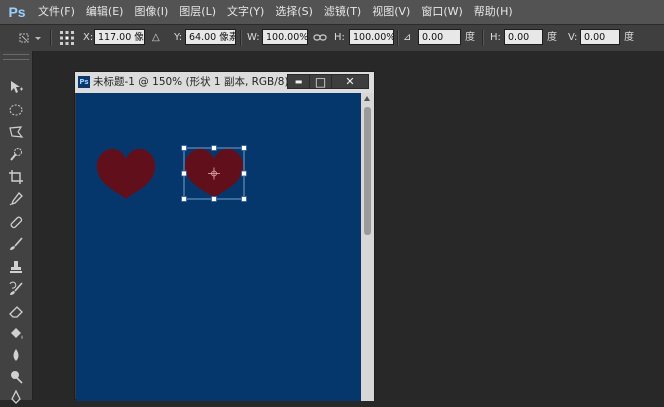 The width and height of the screenshot is (664, 407). Describe the element at coordinates (16, 355) in the screenshot. I see `blur-icon` at that location.